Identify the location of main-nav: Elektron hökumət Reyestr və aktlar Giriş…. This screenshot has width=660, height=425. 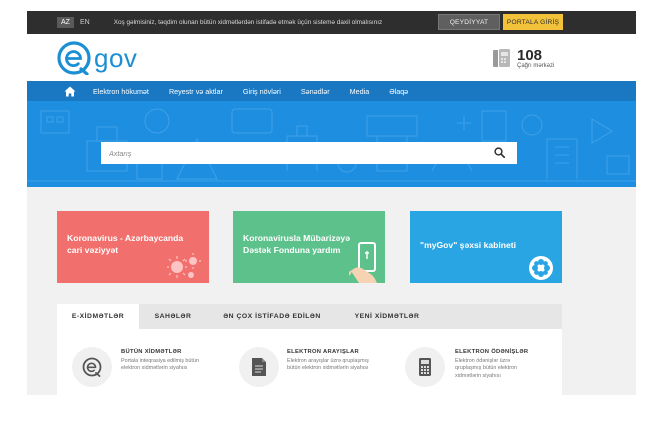
(331, 91).